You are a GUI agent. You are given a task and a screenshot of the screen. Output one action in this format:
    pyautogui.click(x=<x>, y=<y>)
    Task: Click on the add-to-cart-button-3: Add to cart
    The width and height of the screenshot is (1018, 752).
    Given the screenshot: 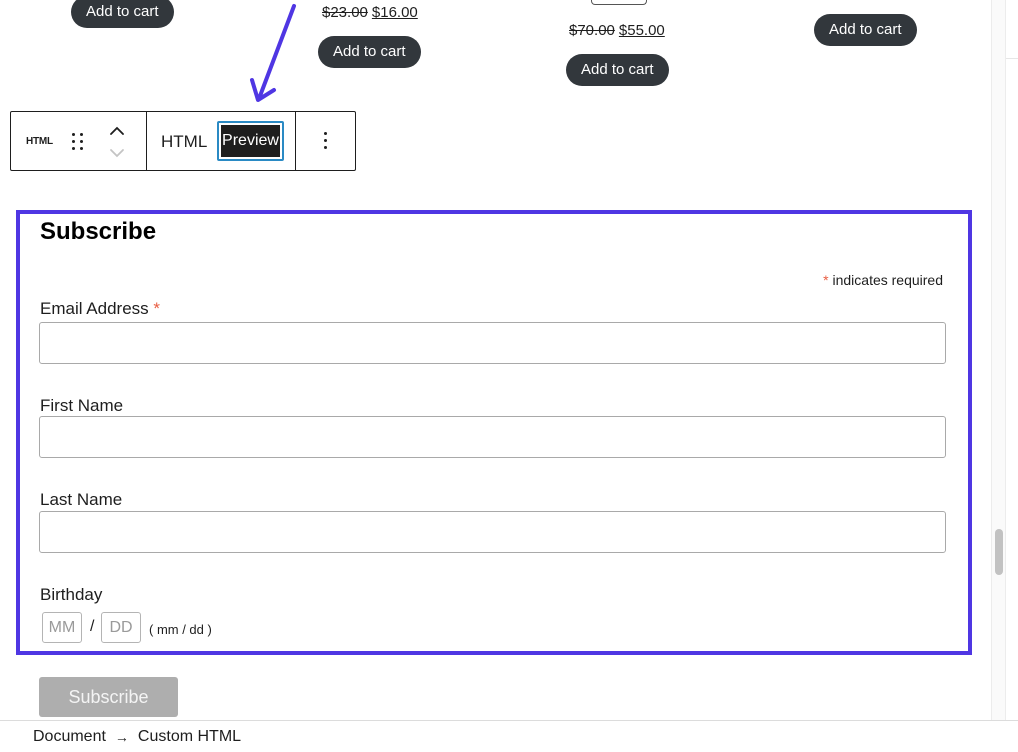 What is the action you would take?
    pyautogui.click(x=617, y=70)
    